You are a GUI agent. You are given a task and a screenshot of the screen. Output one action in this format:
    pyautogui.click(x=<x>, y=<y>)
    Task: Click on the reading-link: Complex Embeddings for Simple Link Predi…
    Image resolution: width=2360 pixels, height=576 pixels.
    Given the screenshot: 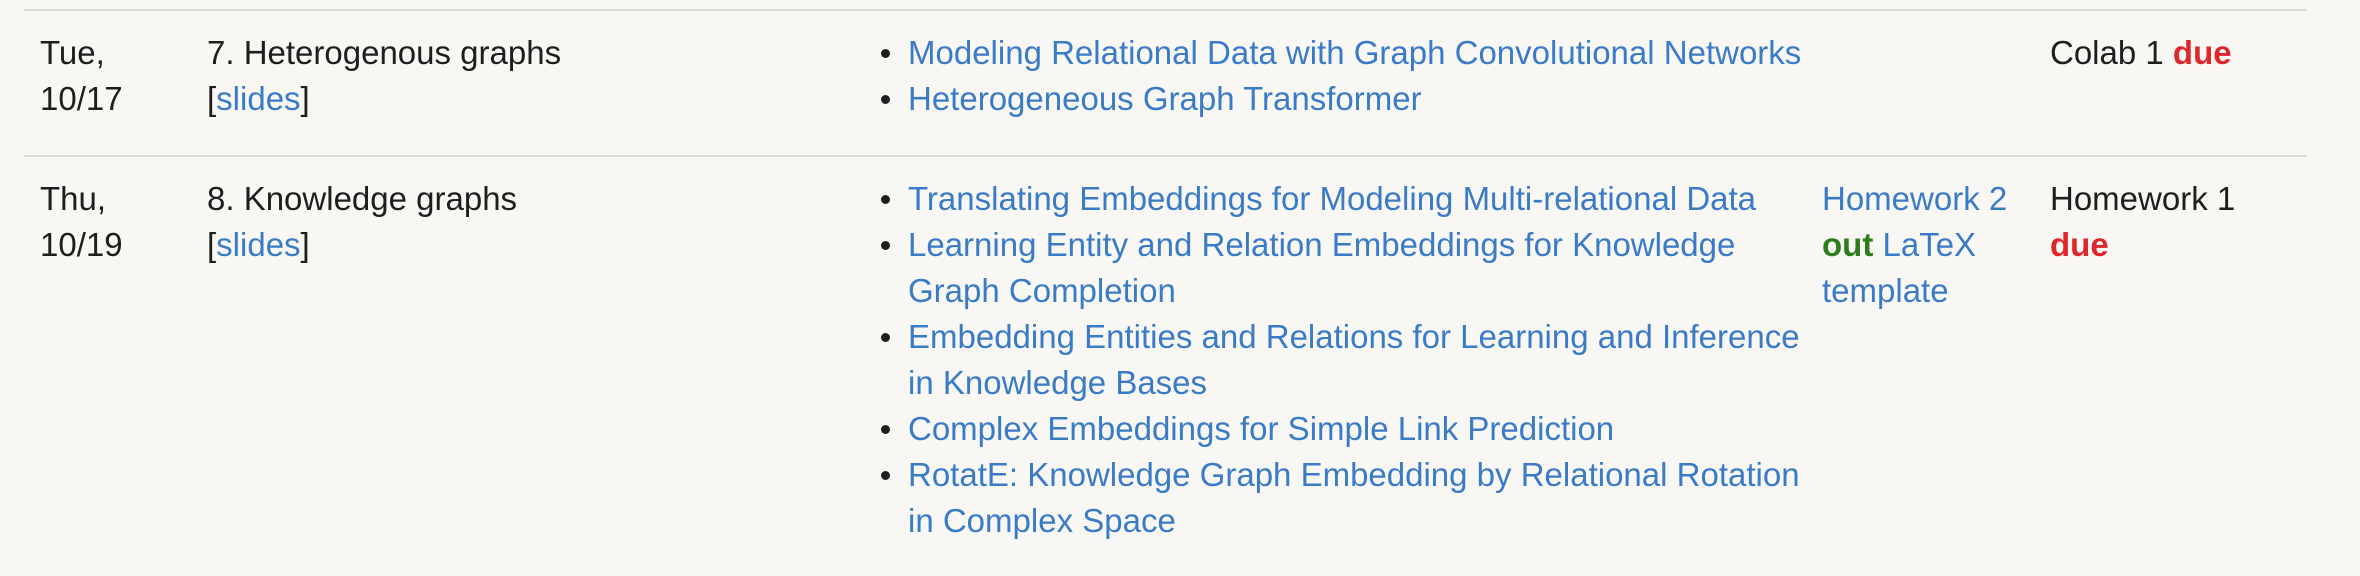 What is the action you would take?
    pyautogui.click(x=1261, y=428)
    